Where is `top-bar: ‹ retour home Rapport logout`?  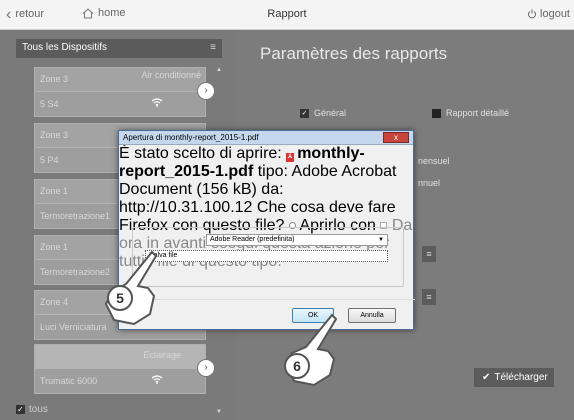
top-bar: ‹ retour home Rapport logout is located at coordinates (287, 15).